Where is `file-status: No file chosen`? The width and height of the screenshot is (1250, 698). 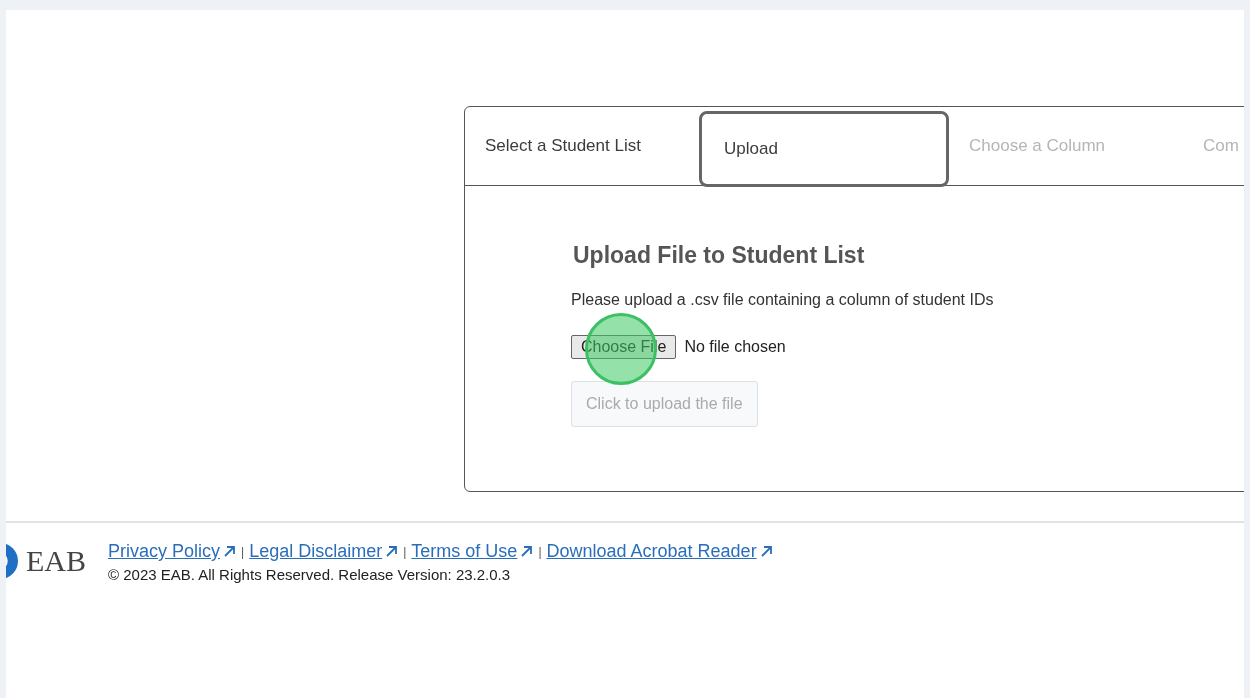 file-status: No file chosen is located at coordinates (735, 347).